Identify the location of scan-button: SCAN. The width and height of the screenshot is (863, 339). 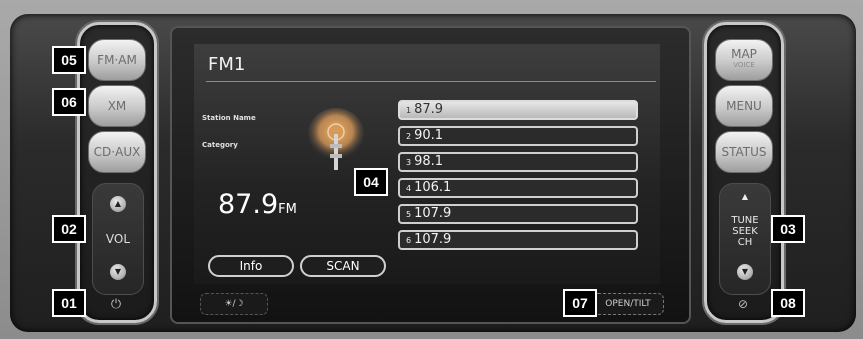
(343, 266).